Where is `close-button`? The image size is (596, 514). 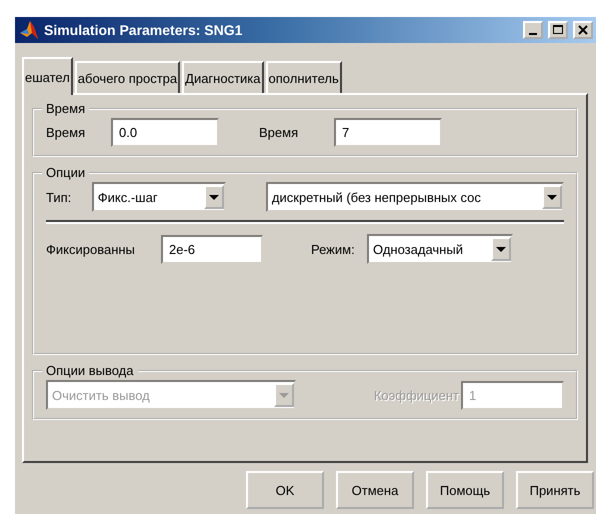 close-button is located at coordinates (583, 30).